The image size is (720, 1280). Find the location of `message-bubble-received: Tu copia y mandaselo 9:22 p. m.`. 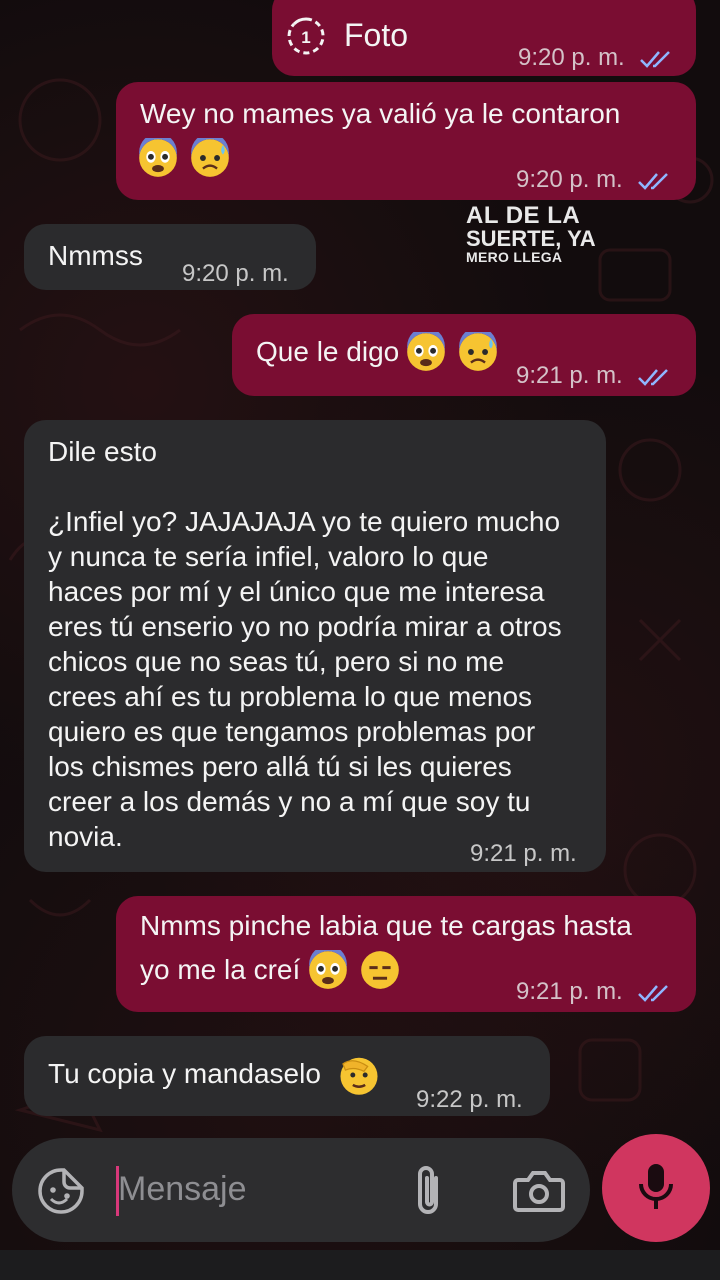

message-bubble-received: Tu copia y mandaselo 9:22 p. m. is located at coordinates (287, 1076).